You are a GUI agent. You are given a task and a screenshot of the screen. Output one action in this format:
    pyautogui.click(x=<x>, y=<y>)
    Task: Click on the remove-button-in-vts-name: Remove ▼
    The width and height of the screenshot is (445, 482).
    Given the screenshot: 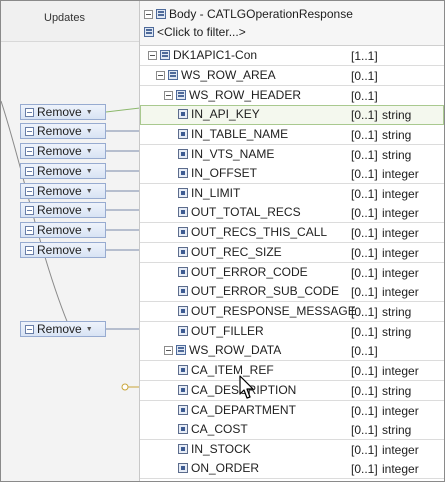 What is the action you would take?
    pyautogui.click(x=63, y=151)
    